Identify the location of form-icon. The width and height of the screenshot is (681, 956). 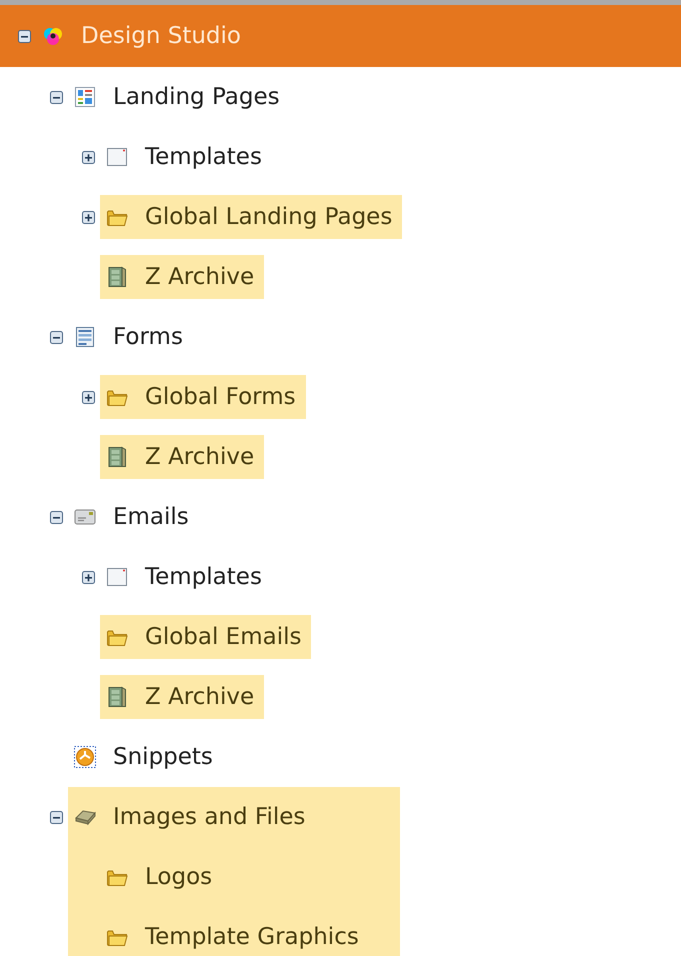
(85, 337).